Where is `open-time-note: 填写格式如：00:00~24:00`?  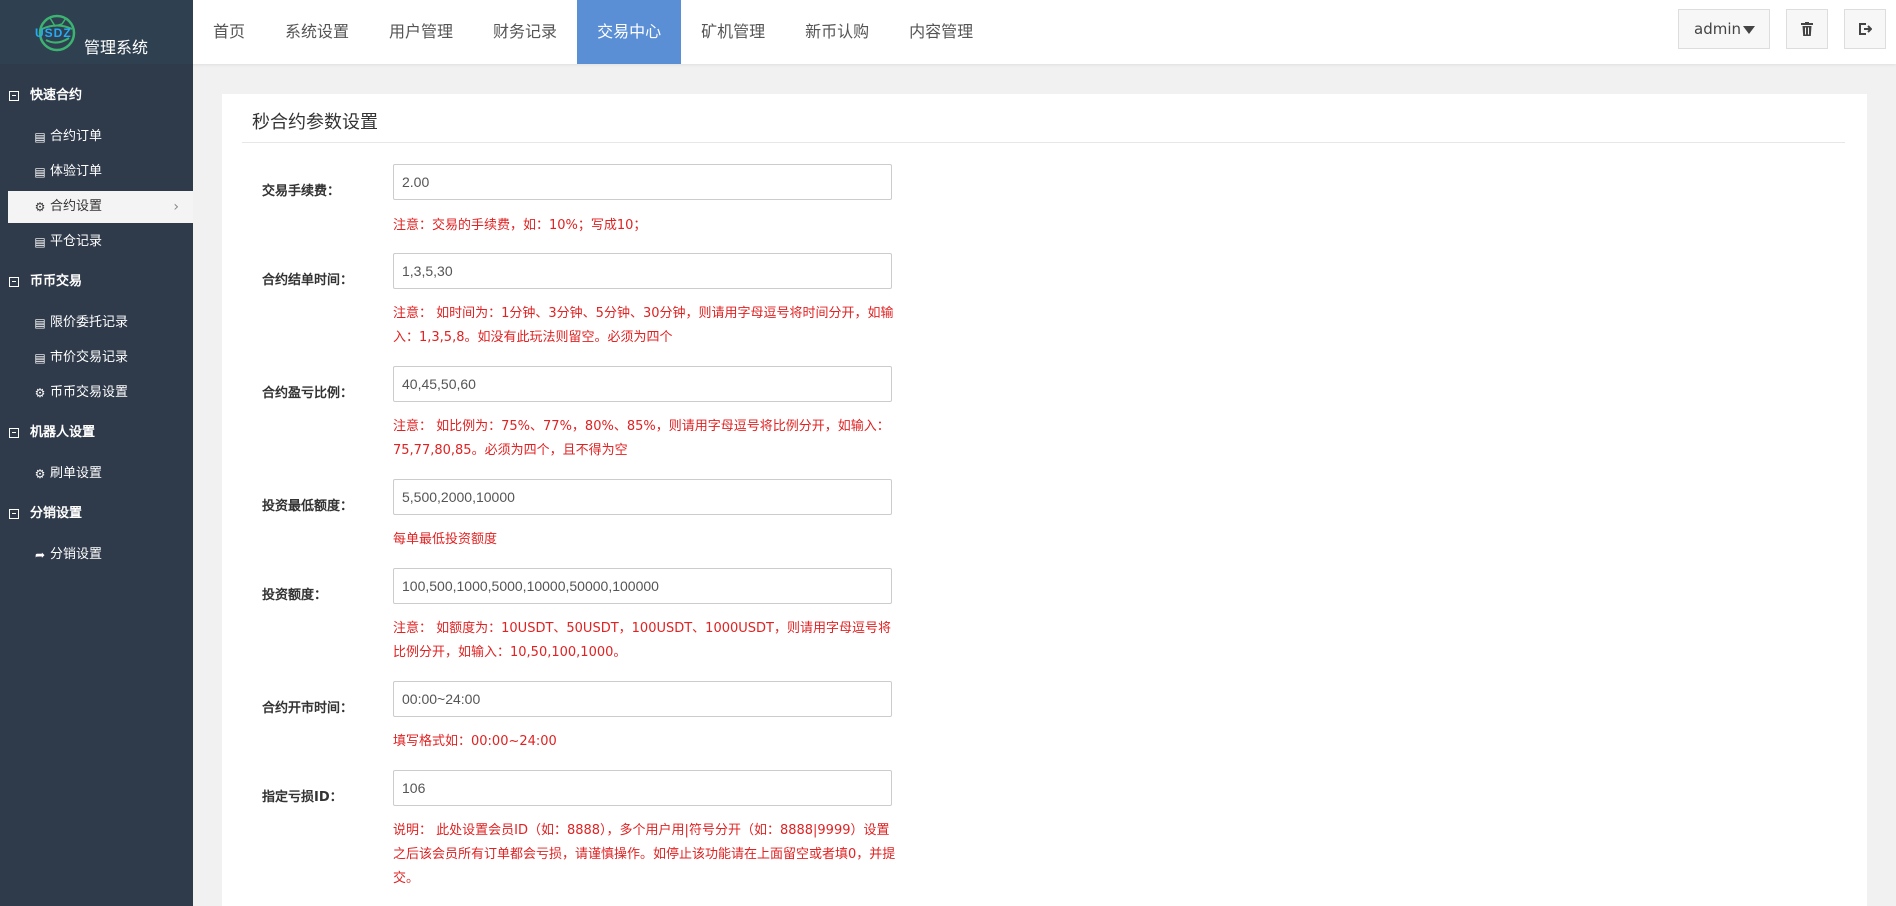 open-time-note: 填写格式如：00:00~24:00 is located at coordinates (475, 741).